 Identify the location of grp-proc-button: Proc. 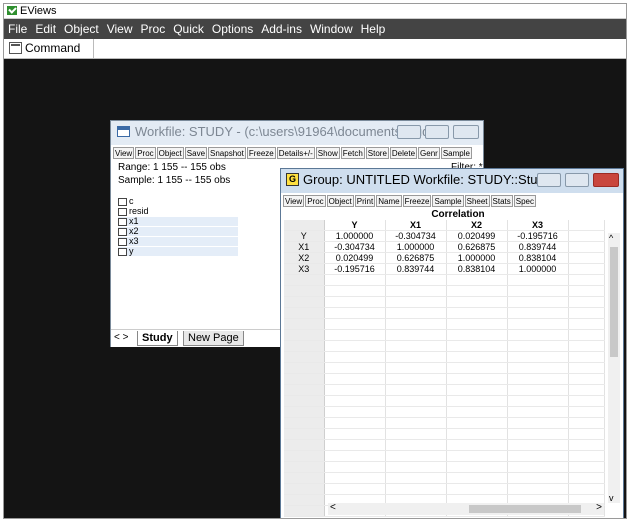
(315, 201).